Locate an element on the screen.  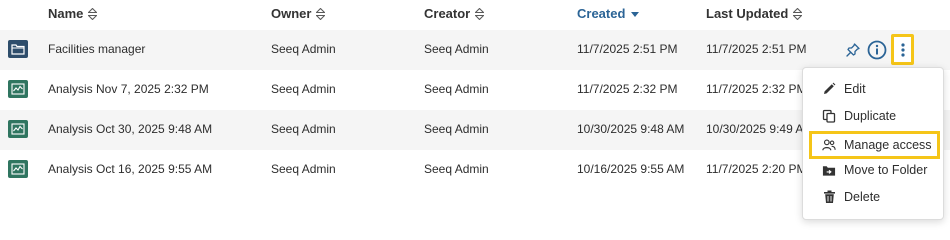
column-header-owner: Owner is located at coordinates (298, 13).